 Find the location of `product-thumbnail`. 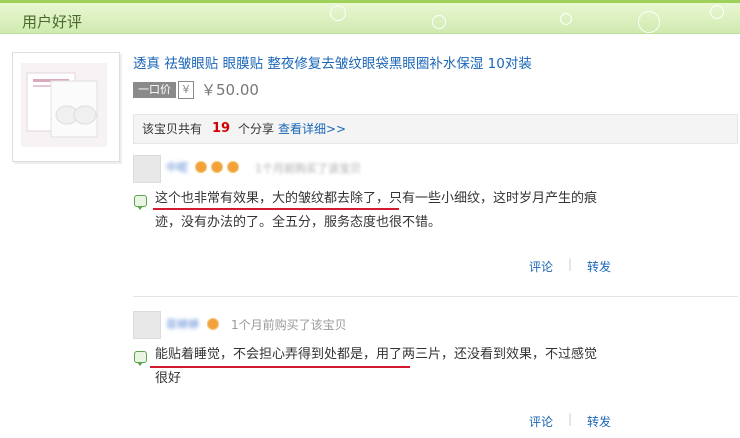

product-thumbnail is located at coordinates (66, 107).